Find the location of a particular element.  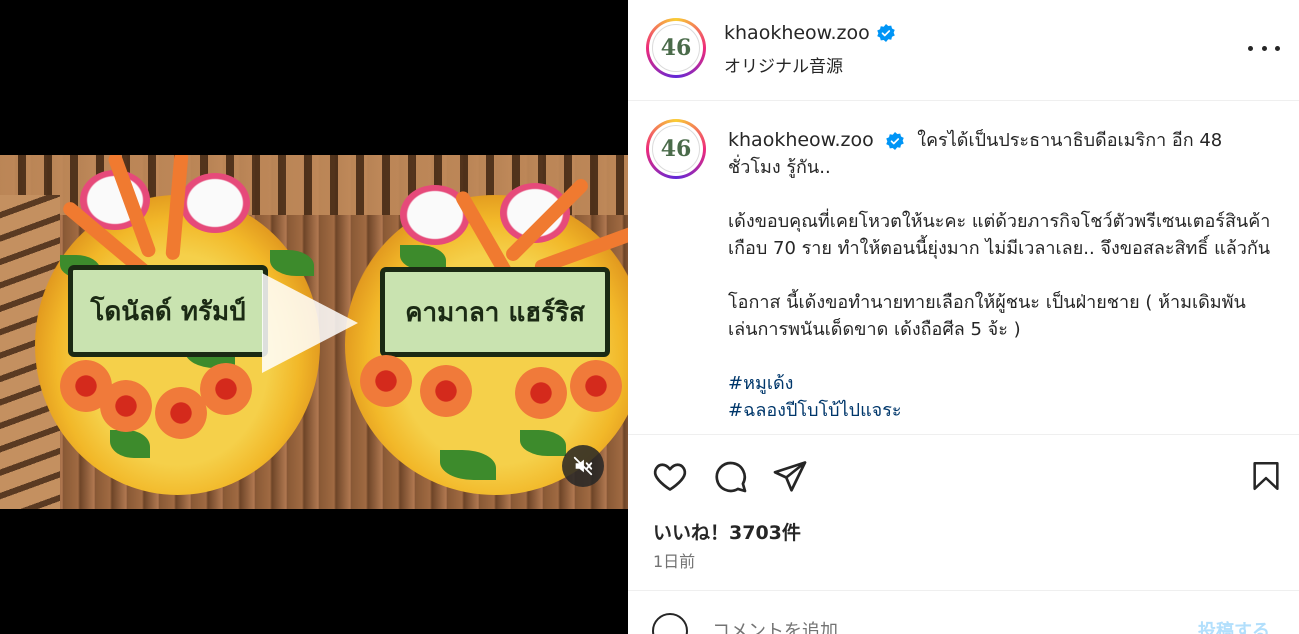

share-icon is located at coordinates (790, 476).